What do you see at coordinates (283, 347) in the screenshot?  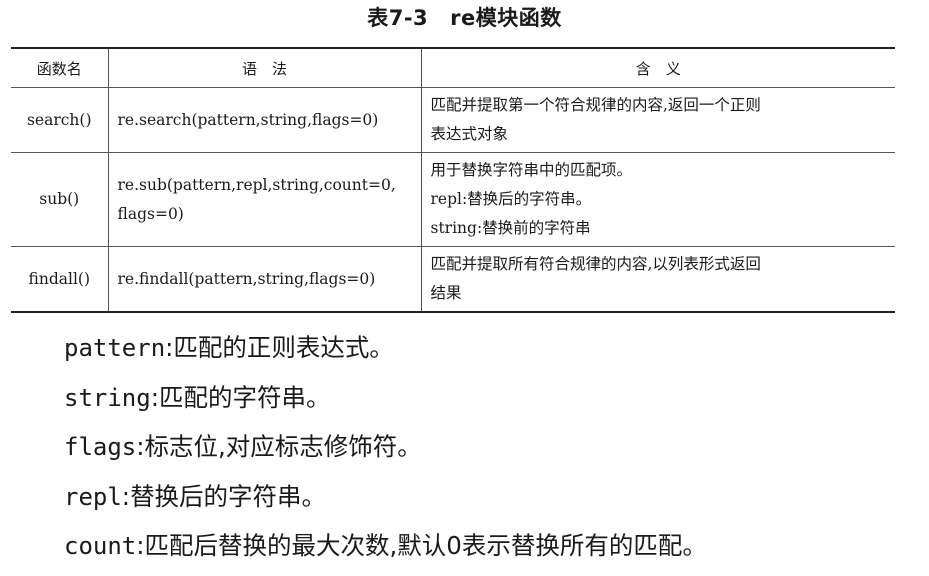 I see `definition-text: 匹配的正则表达式。` at bounding box center [283, 347].